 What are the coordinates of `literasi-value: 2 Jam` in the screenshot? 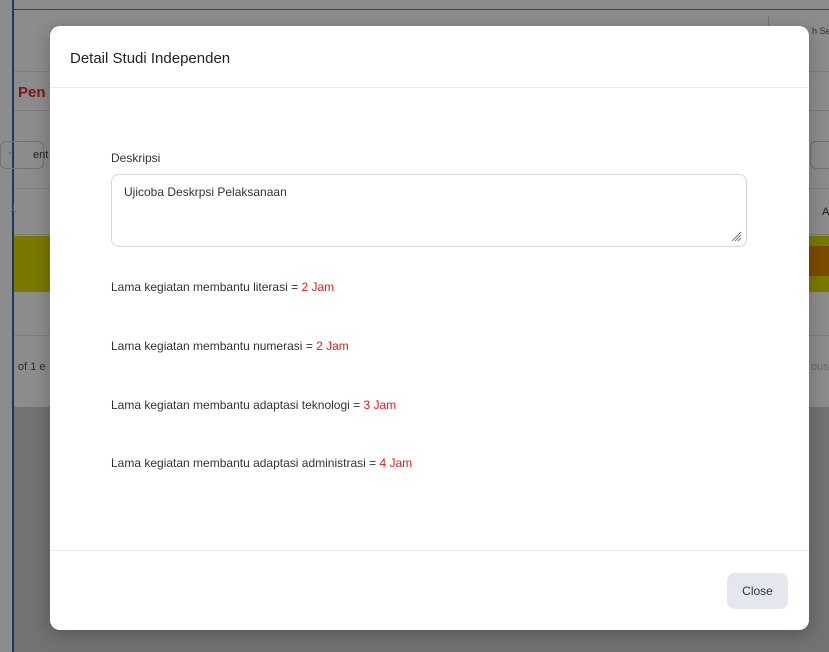 It's located at (318, 287).